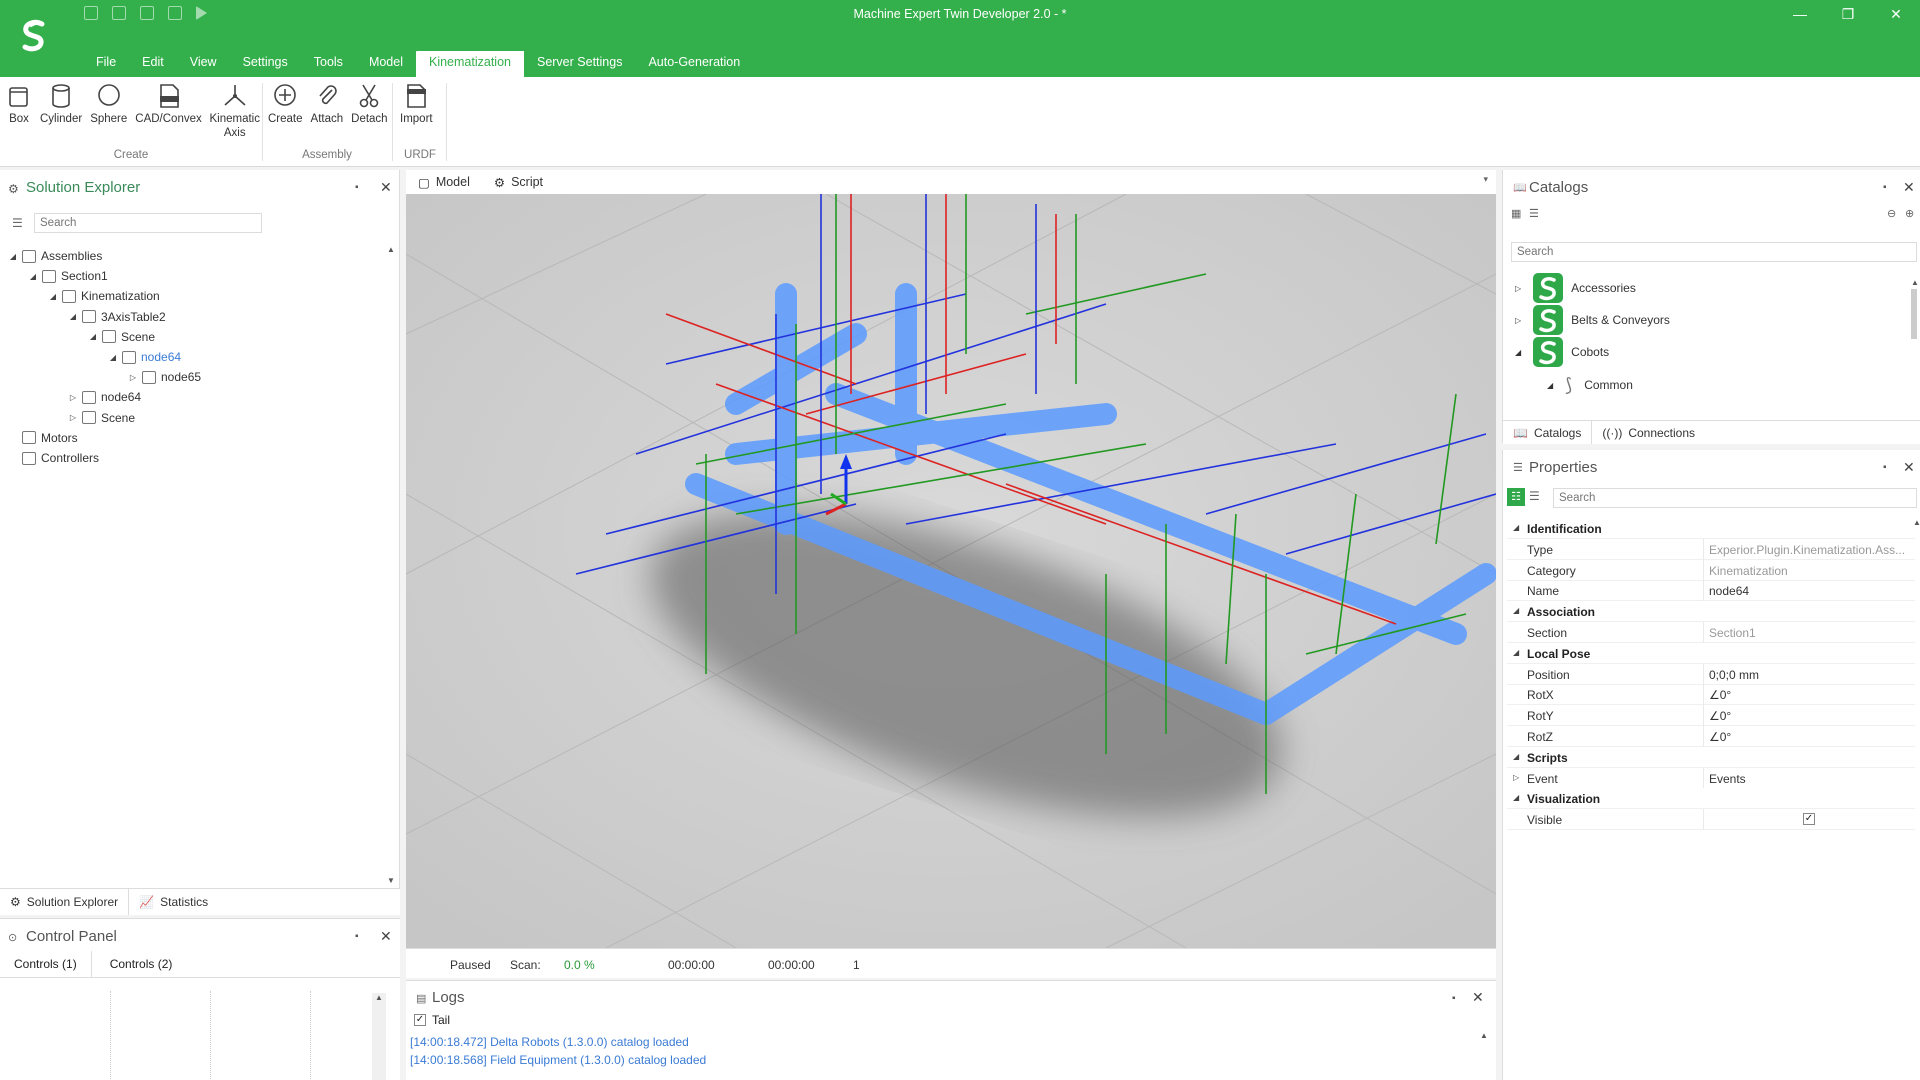  I want to click on properties-scrollbar: ▲, so click(1916, 522).